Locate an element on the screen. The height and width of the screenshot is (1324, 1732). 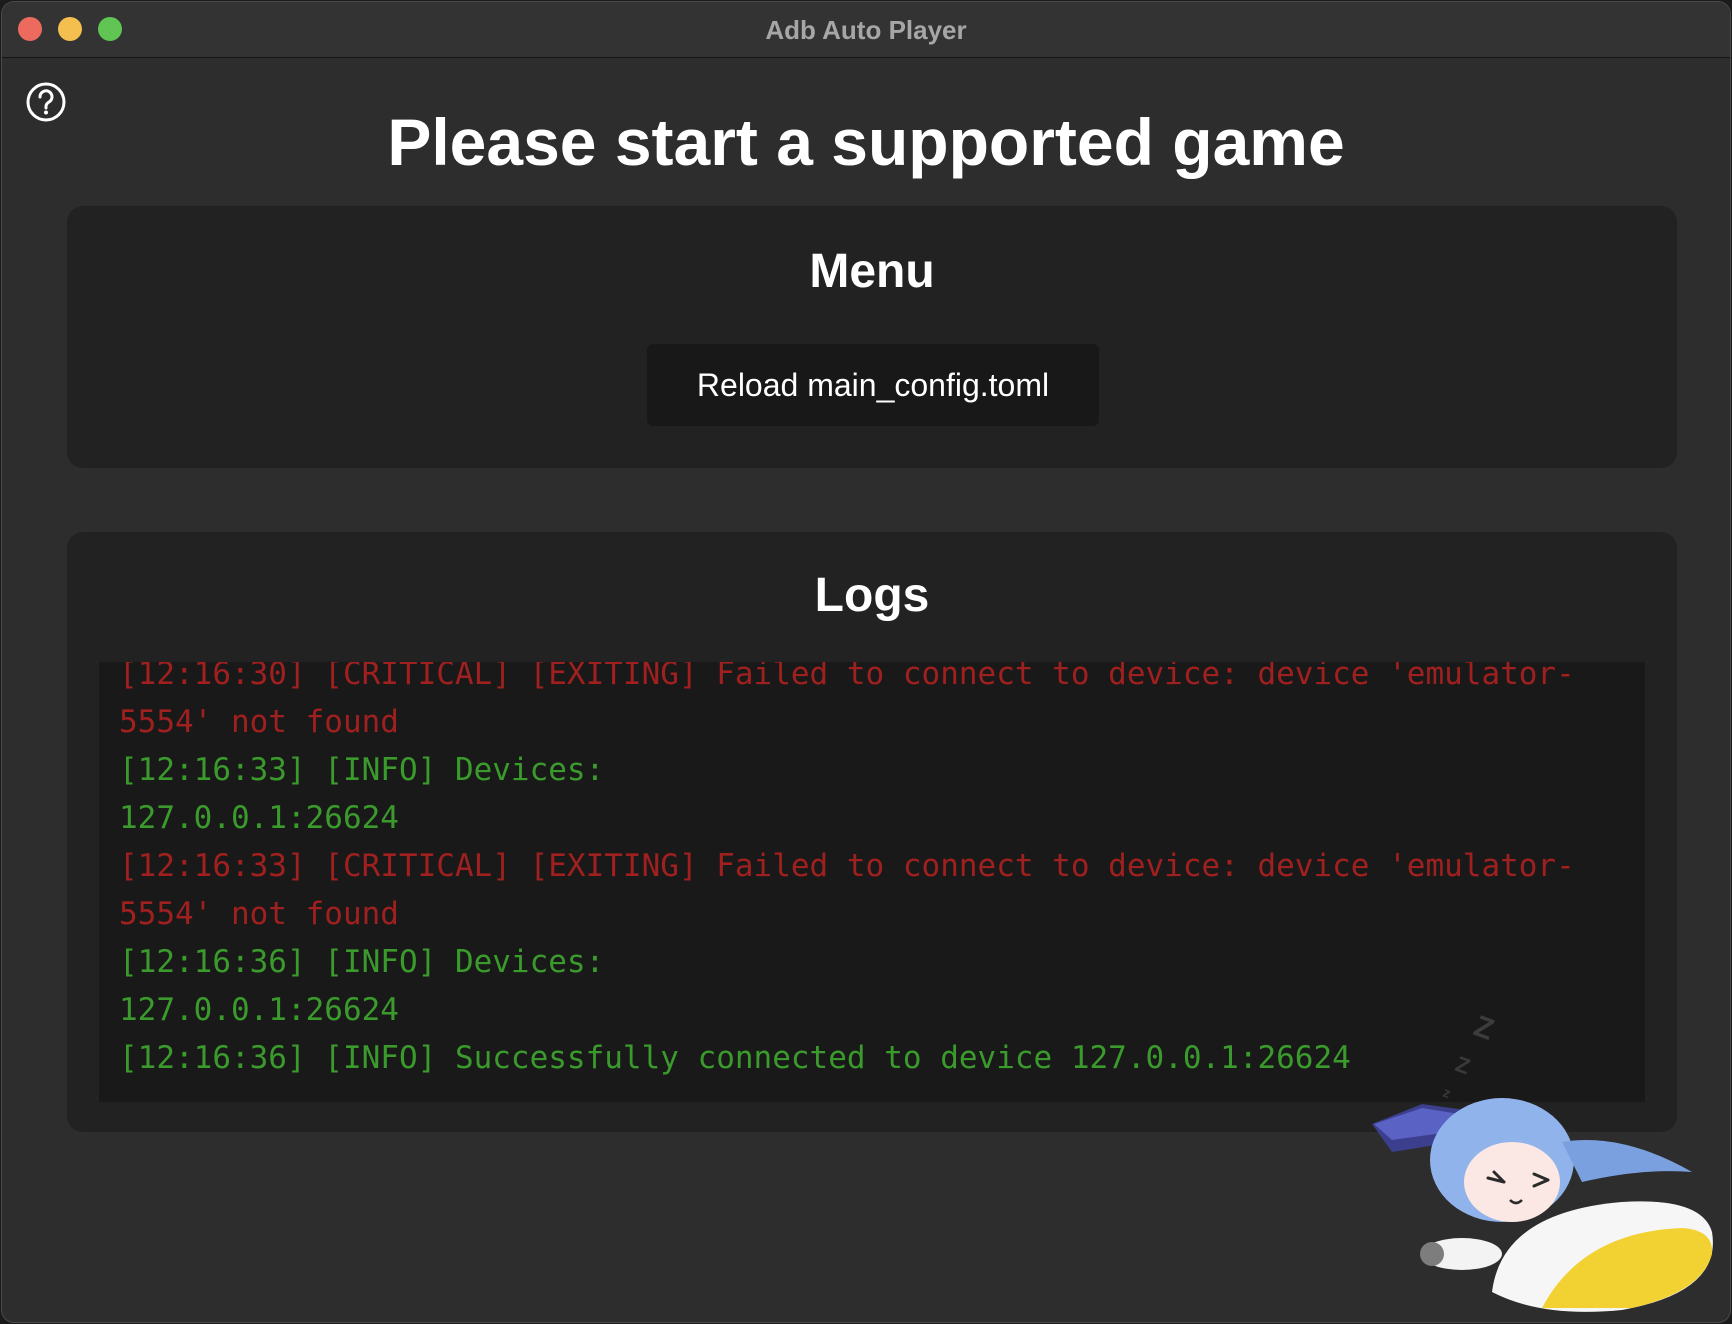
sleeping-mascot-image: Z Z z is located at coordinates (1546, 1152).